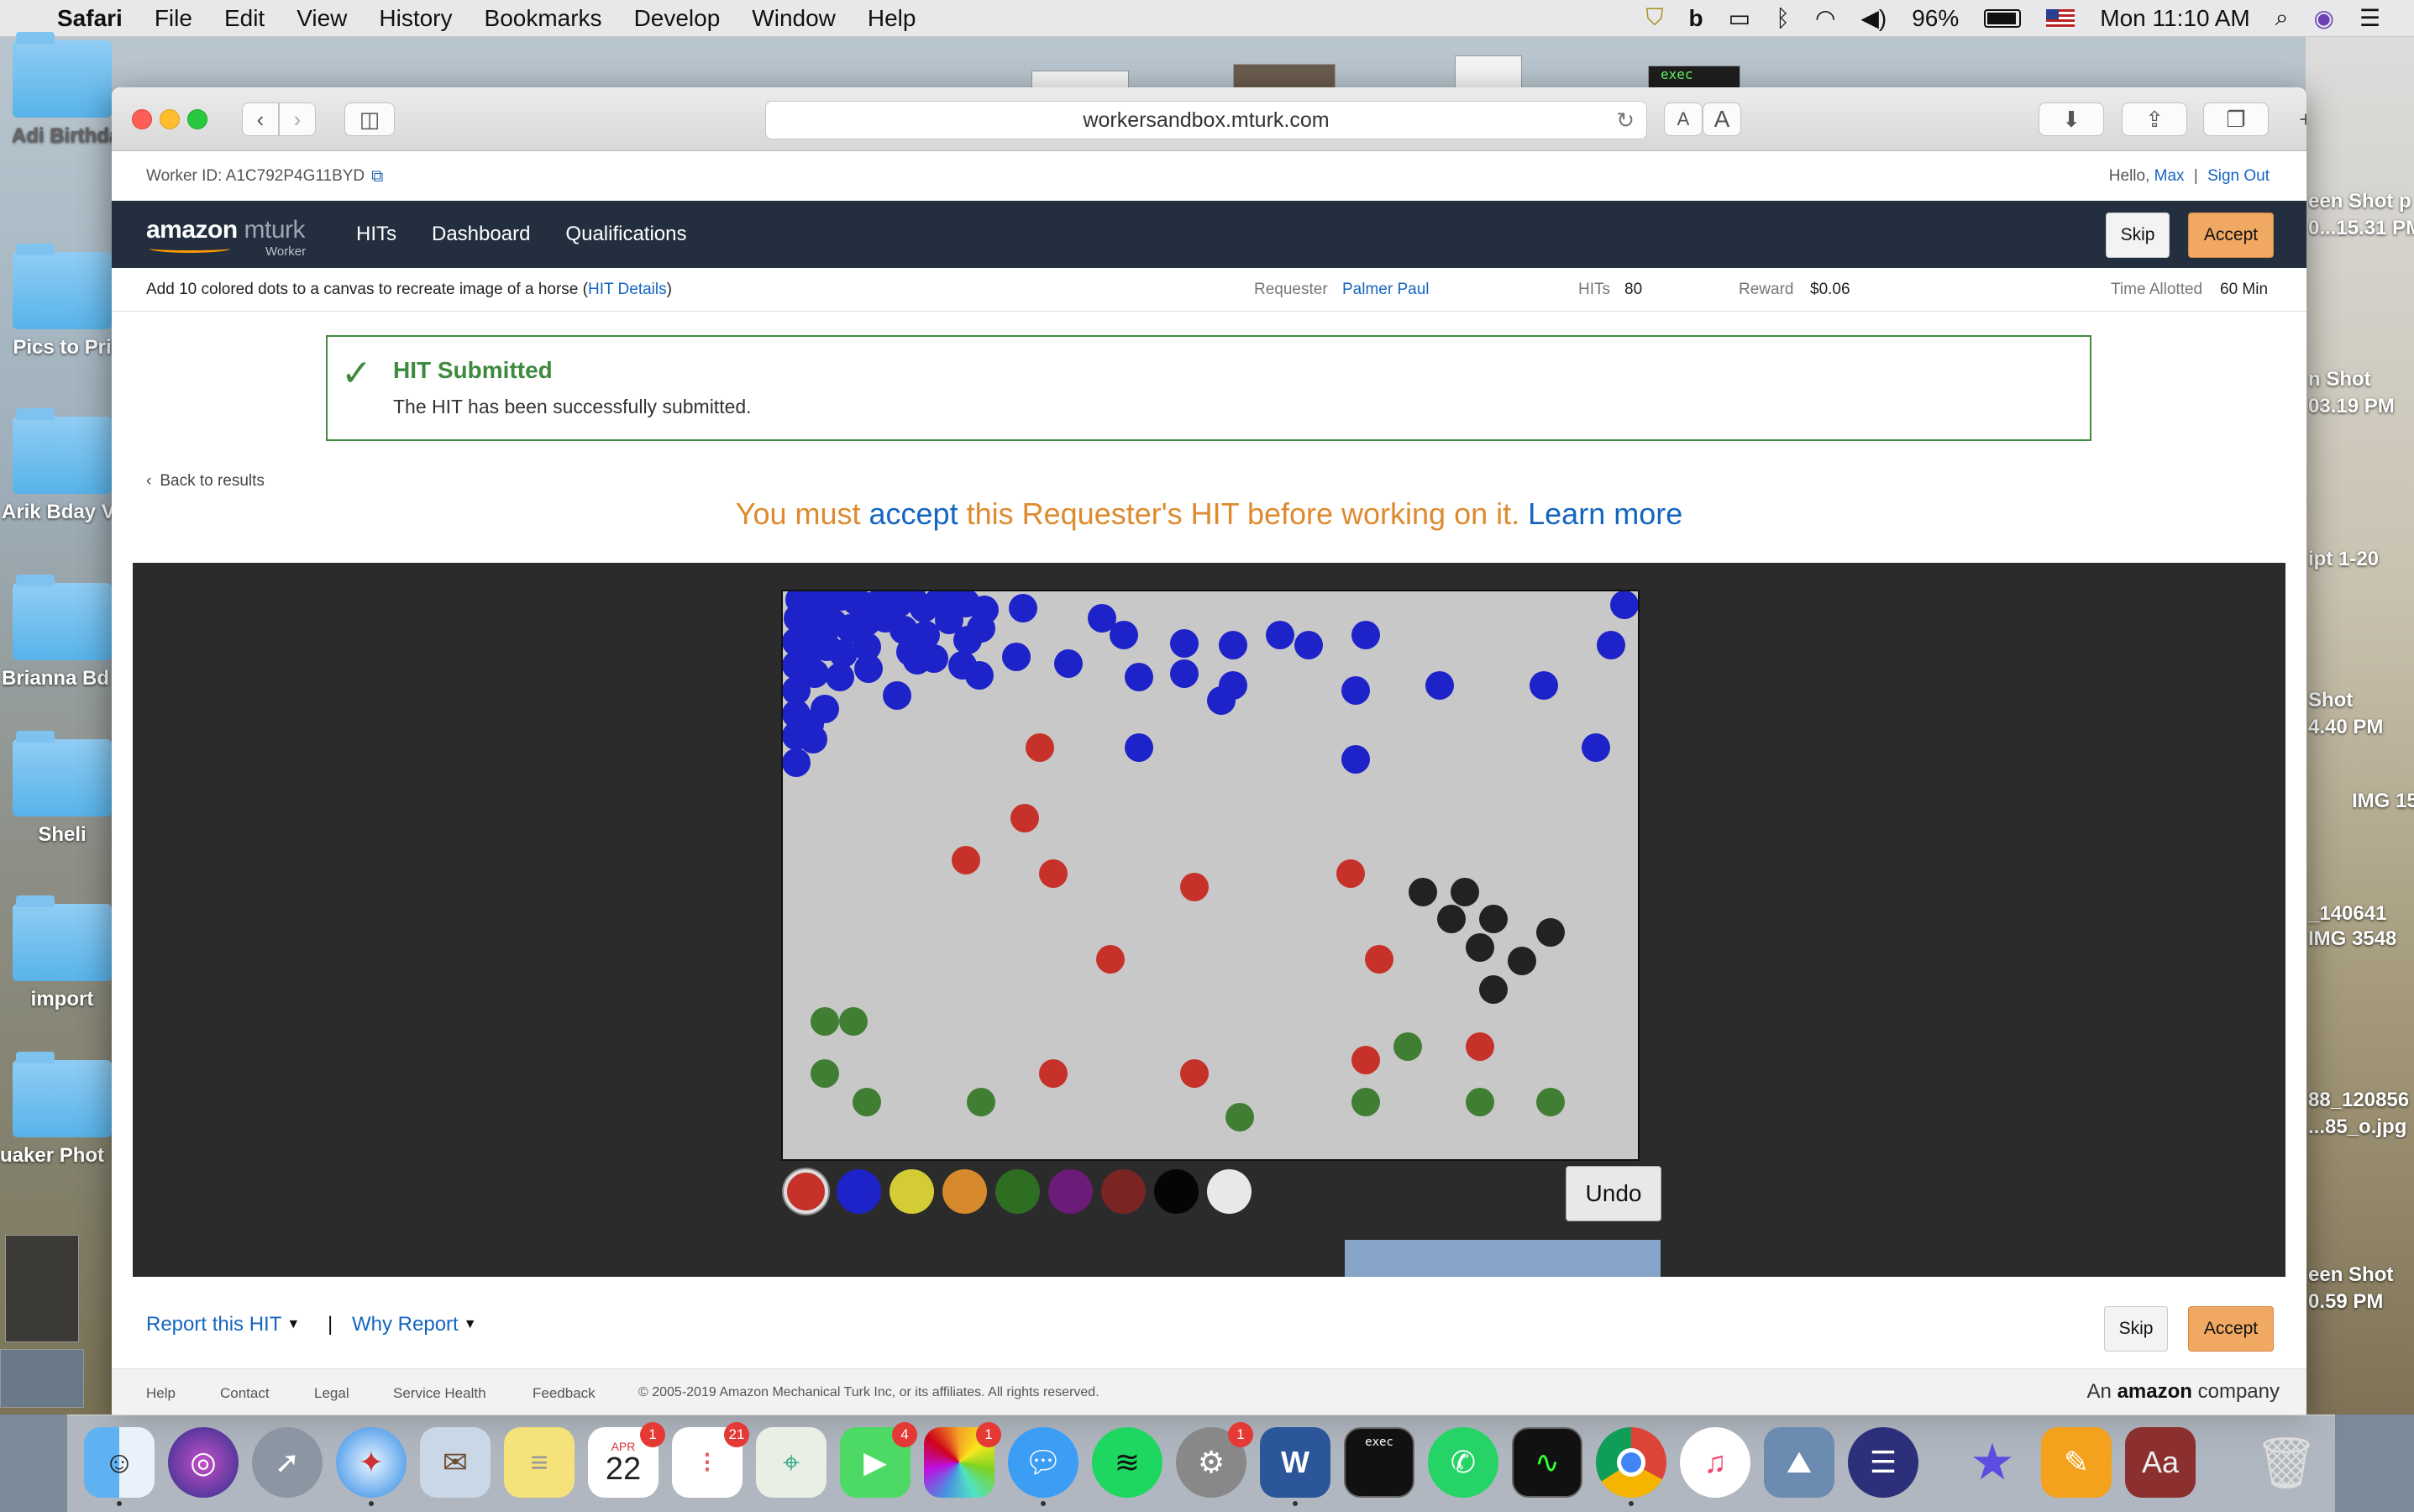 The height and width of the screenshot is (1512, 2414). What do you see at coordinates (173, 18) in the screenshot?
I see `menu-file: File` at bounding box center [173, 18].